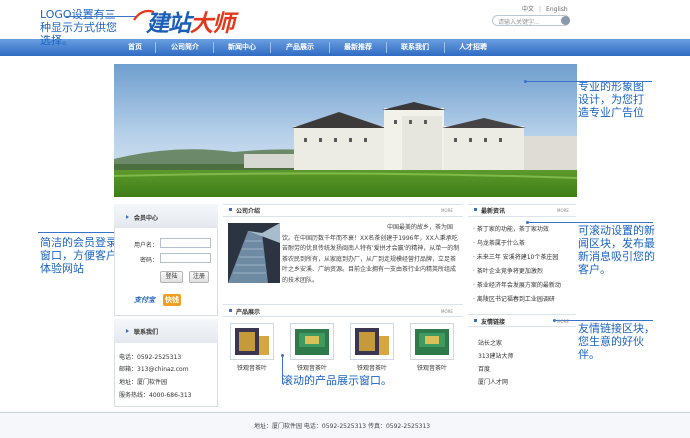 The image size is (690, 438). I want to click on contact-phone: 电话：0592-2525313, so click(150, 357).